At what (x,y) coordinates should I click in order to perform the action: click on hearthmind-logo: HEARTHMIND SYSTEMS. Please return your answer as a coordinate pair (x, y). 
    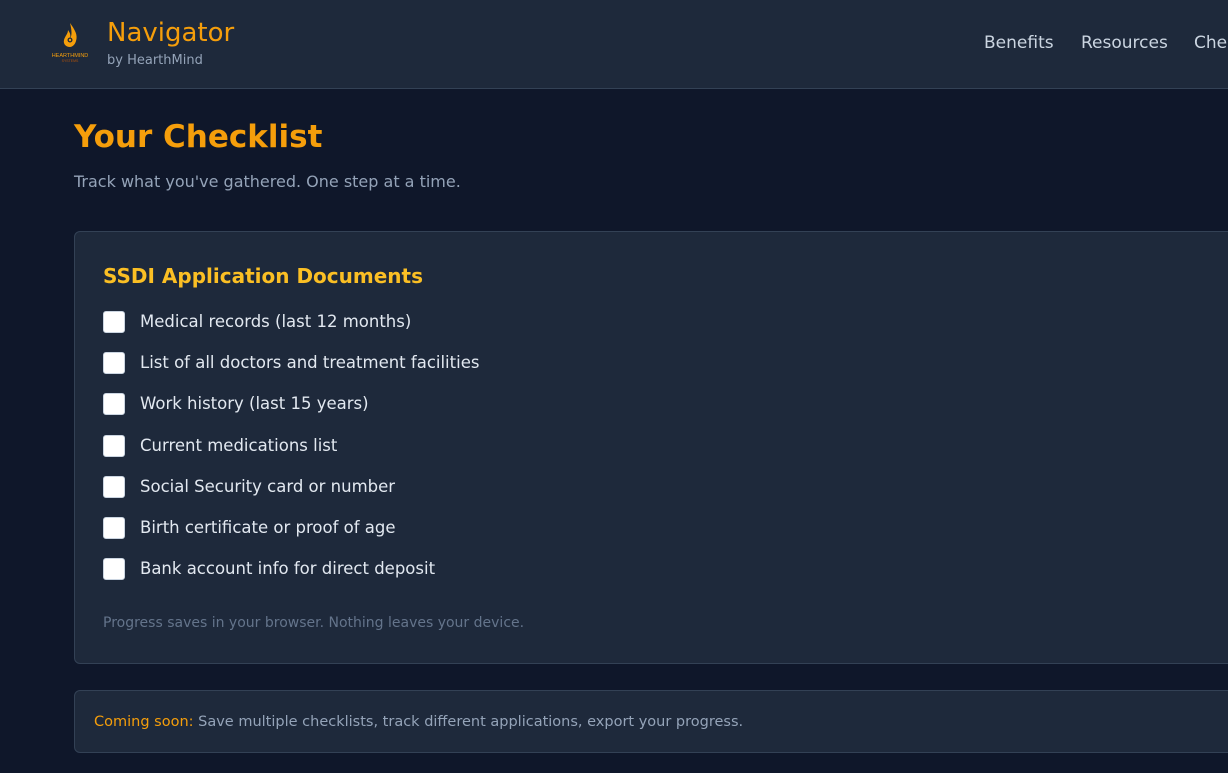
    Looking at the image, I should click on (70, 42).